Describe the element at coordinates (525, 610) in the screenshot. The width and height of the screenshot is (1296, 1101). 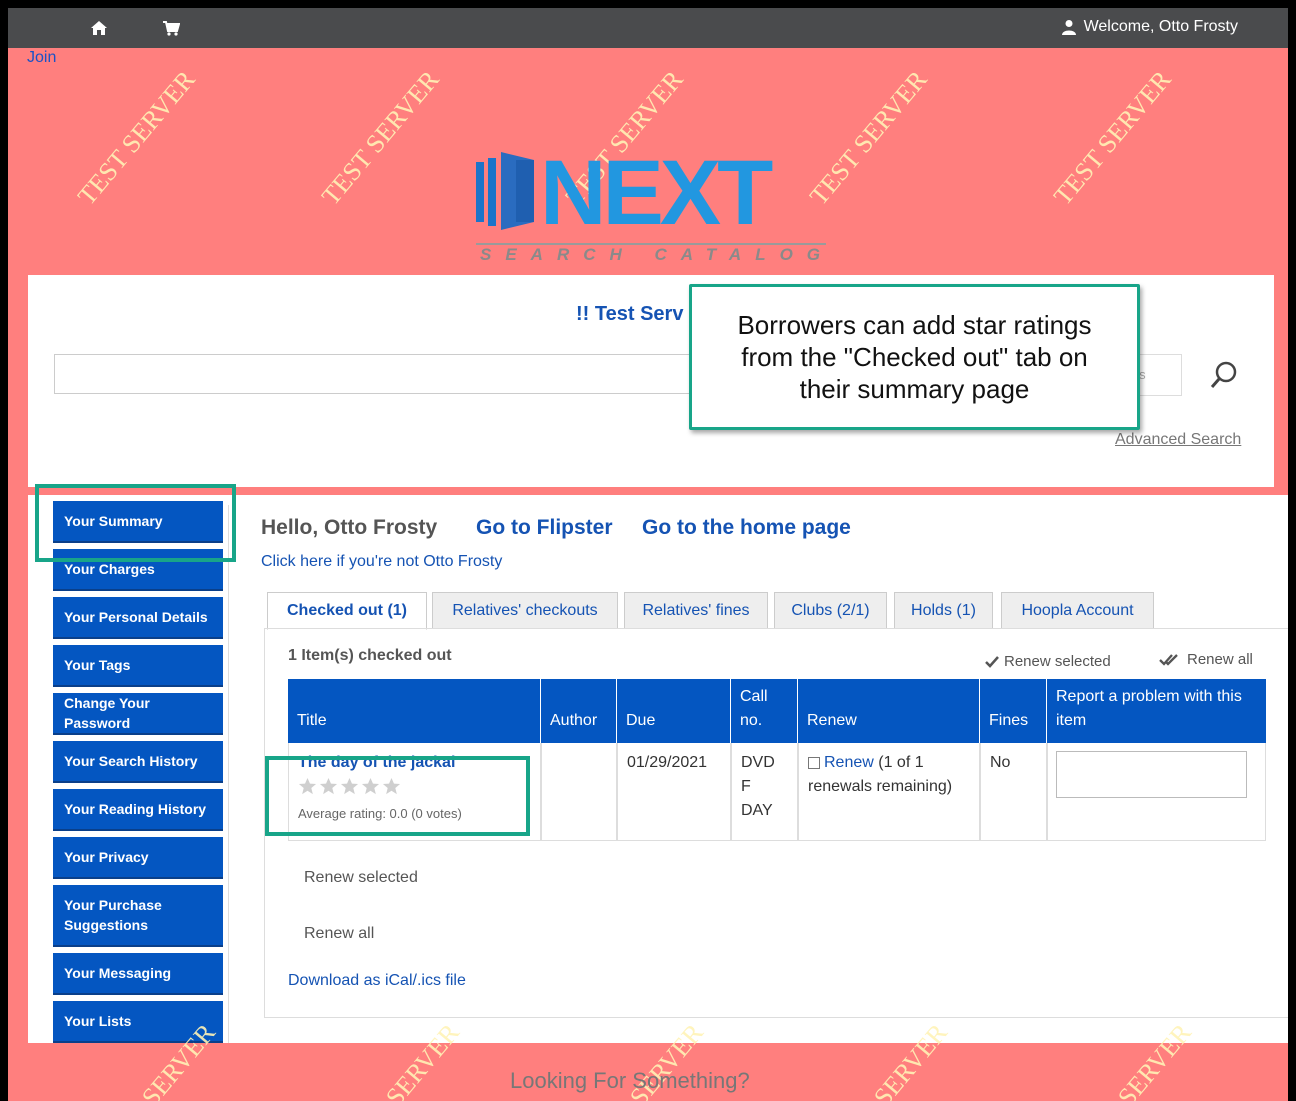
I see `tab-relatives-checkouts: Relatives' checkouts` at that location.